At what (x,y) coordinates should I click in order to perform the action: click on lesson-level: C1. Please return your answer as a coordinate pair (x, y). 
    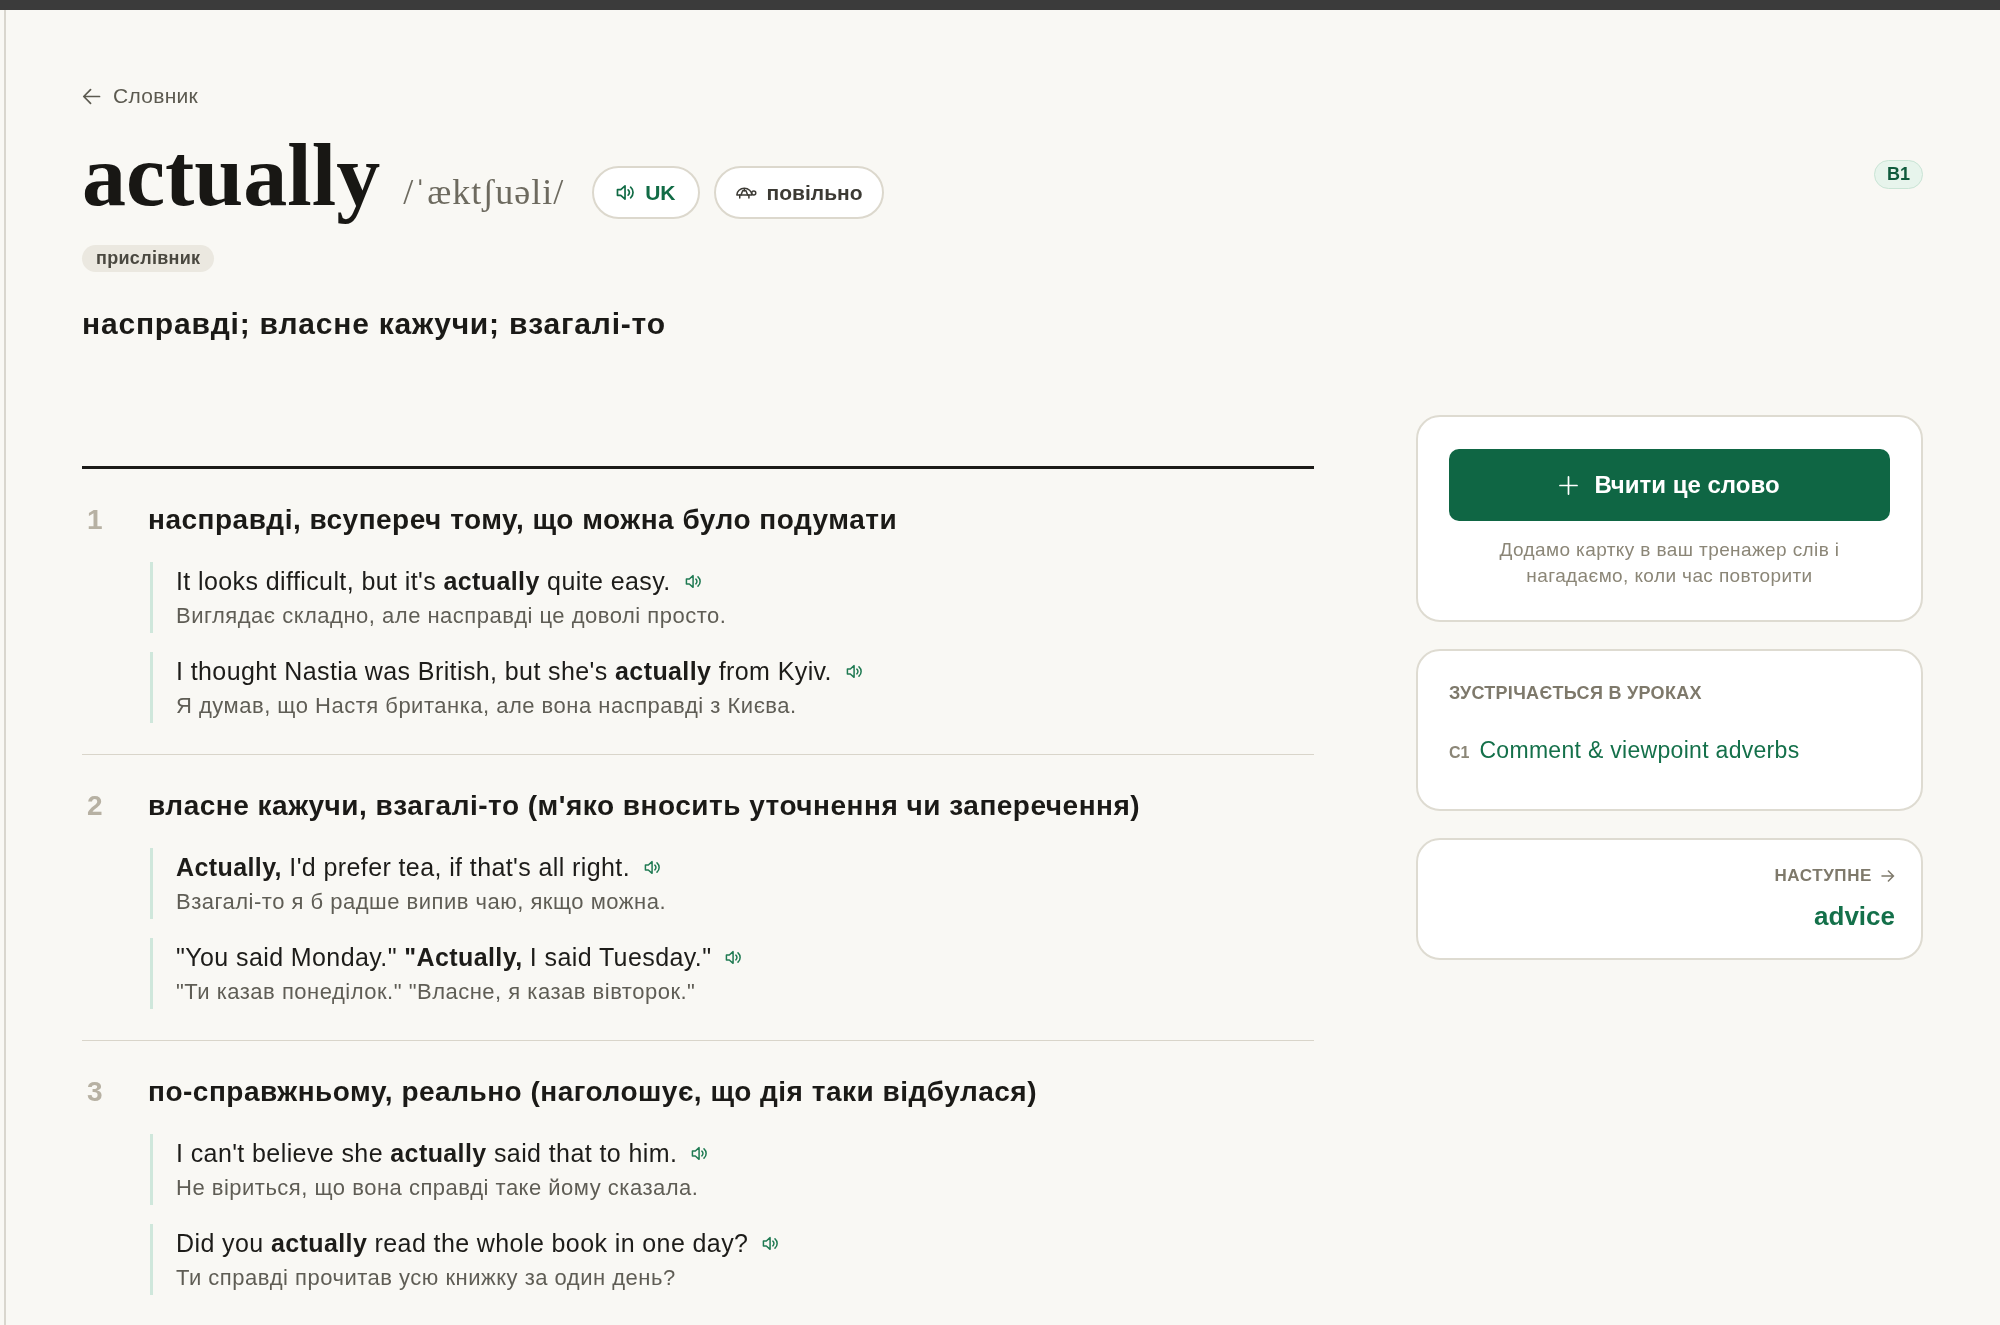
    Looking at the image, I should click on (1459, 753).